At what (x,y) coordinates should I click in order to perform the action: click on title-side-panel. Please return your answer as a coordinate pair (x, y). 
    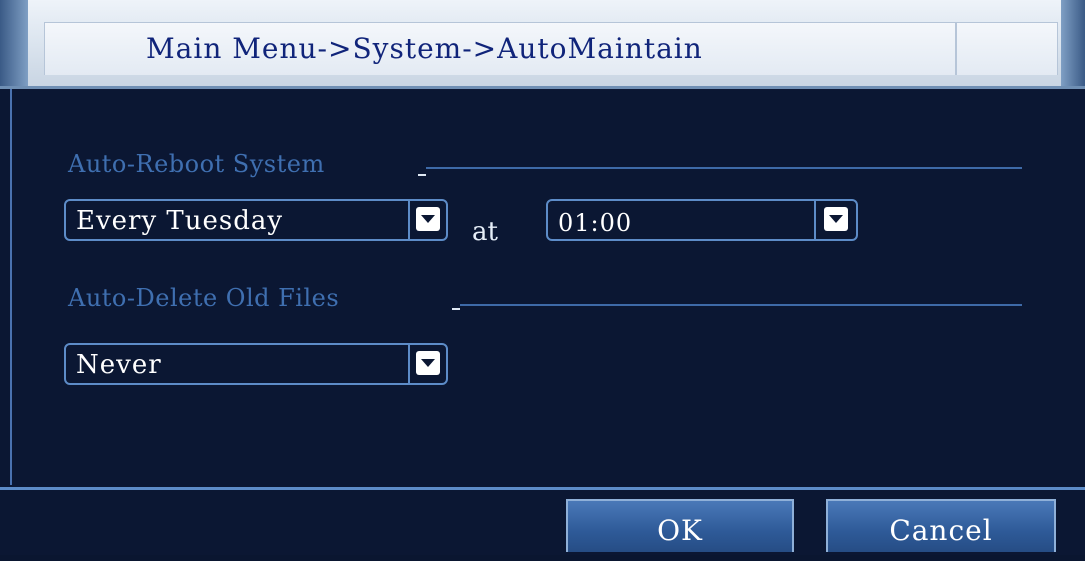
    Looking at the image, I should click on (1007, 48).